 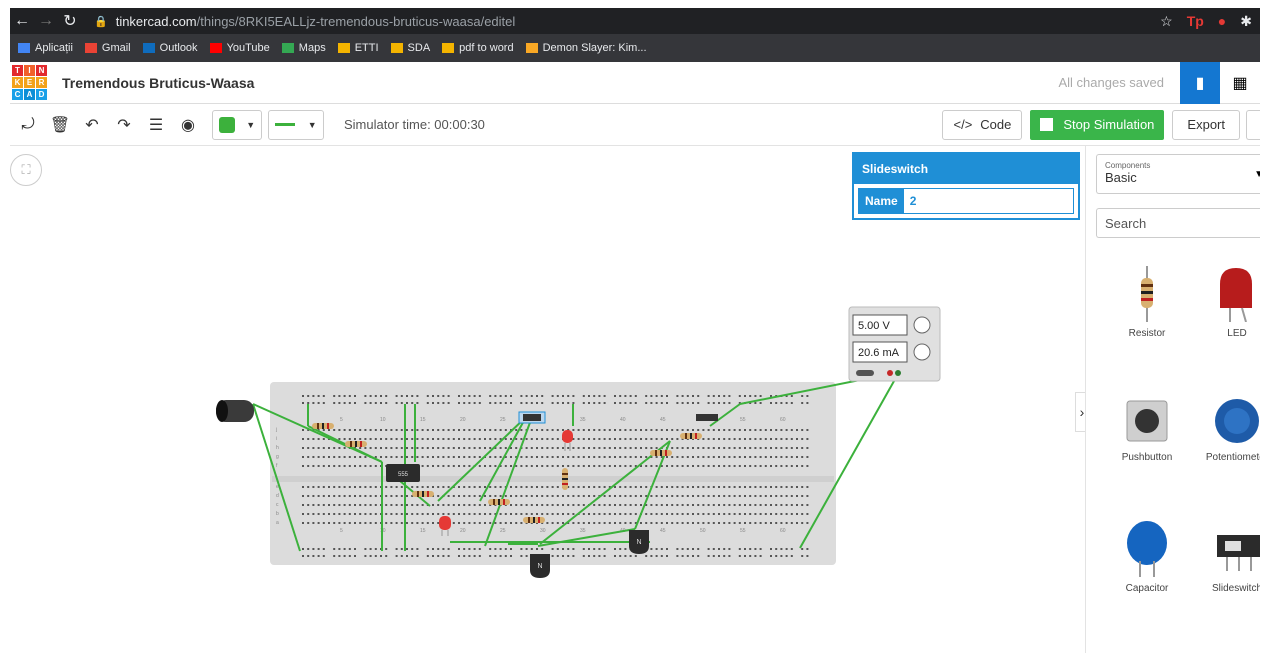 What do you see at coordinates (707, 417) in the screenshot?
I see `slideswitch` at bounding box center [707, 417].